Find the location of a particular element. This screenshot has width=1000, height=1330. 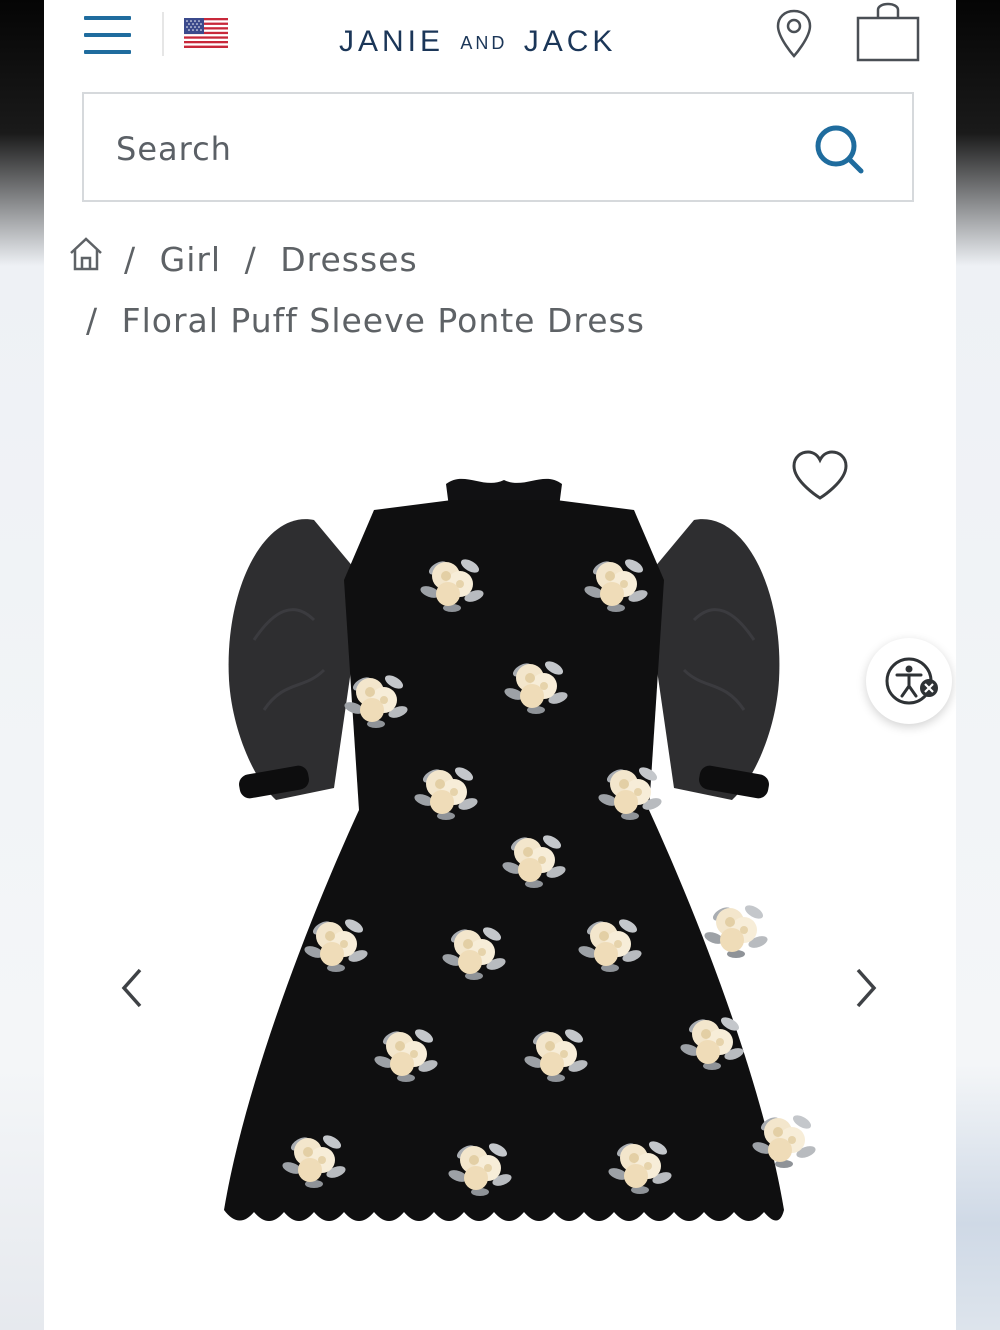

brand-word-2: JACK is located at coordinates (570, 41).